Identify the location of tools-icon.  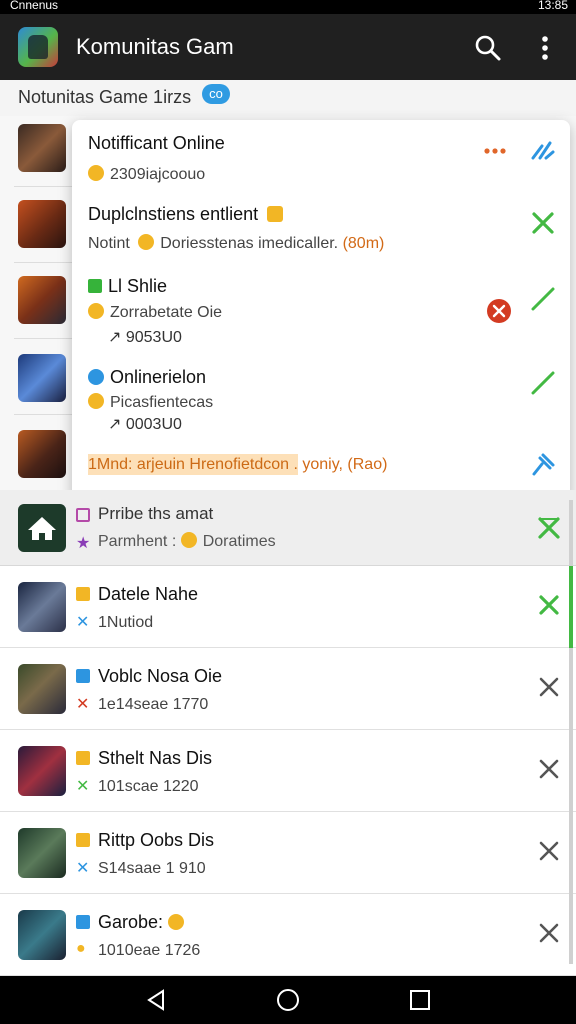
(543, 151).